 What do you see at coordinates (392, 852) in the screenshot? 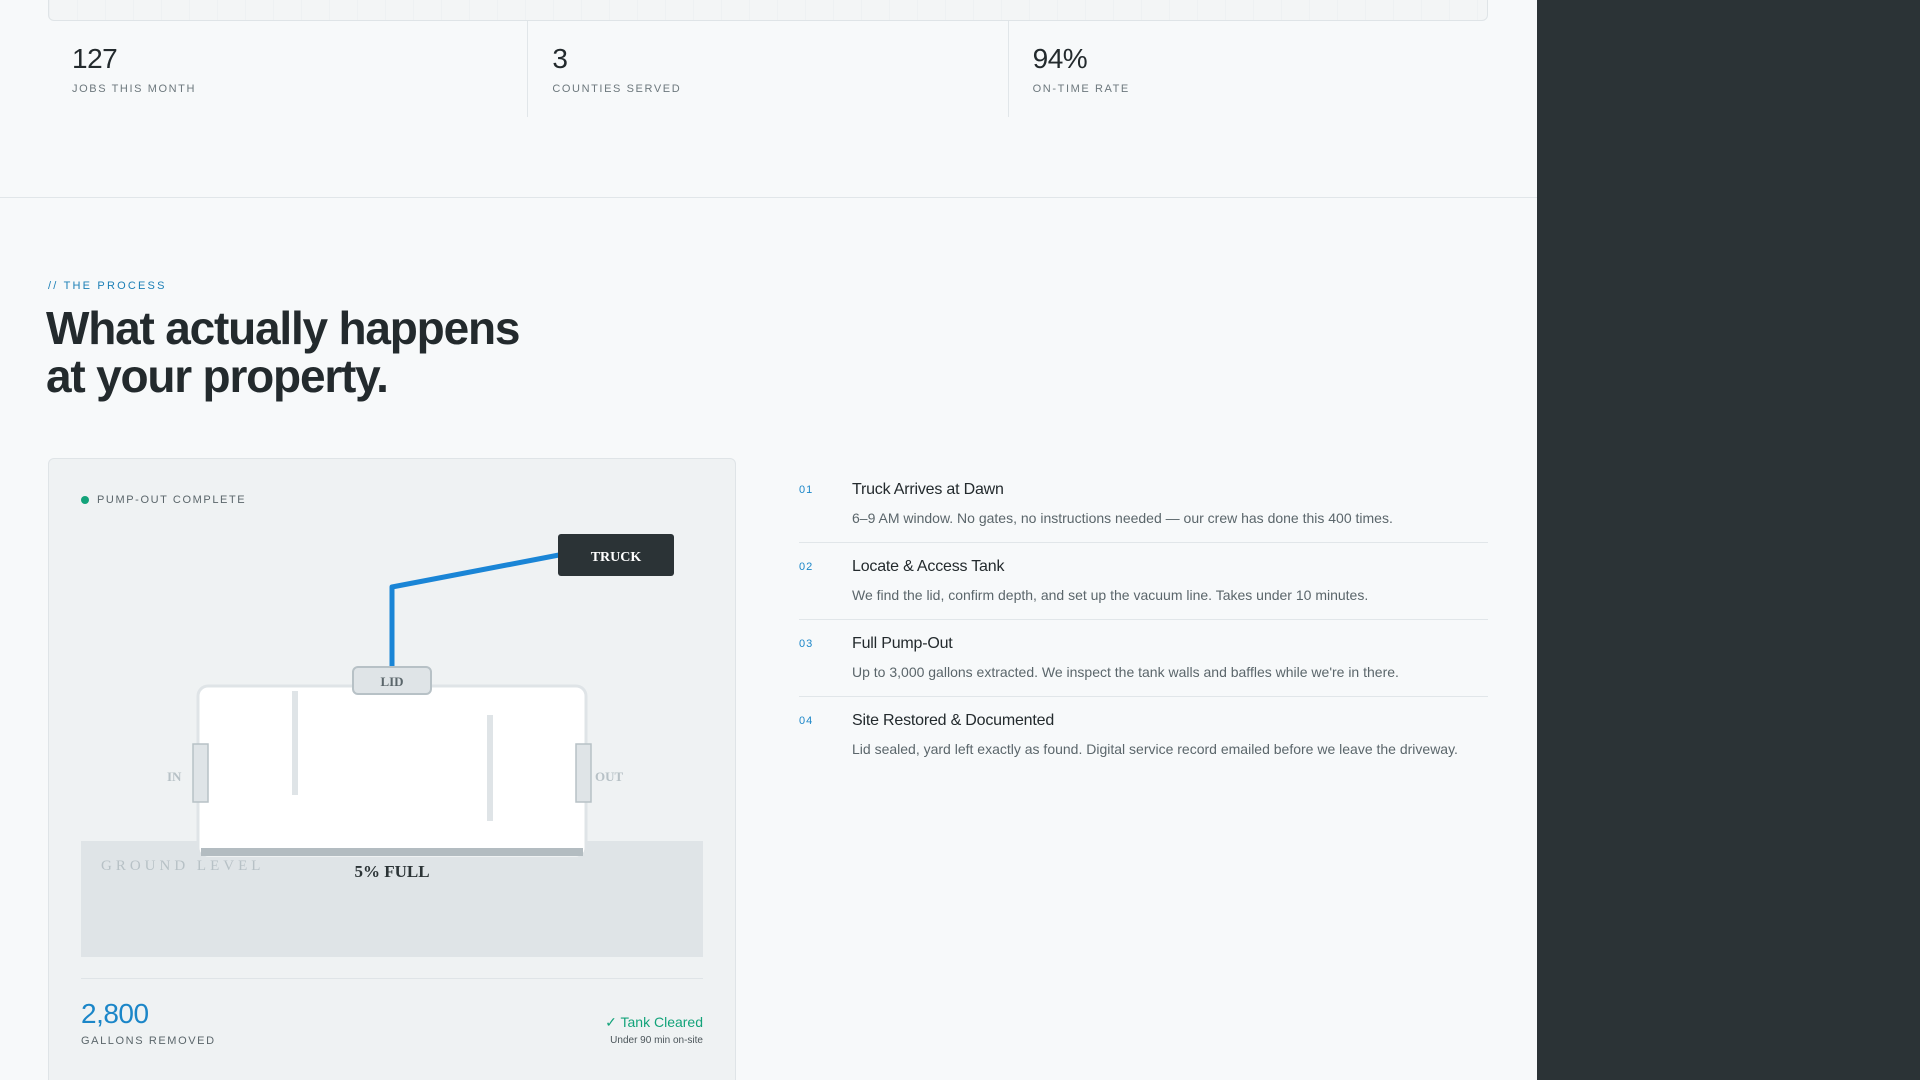
I see `tank-fill-level` at bounding box center [392, 852].